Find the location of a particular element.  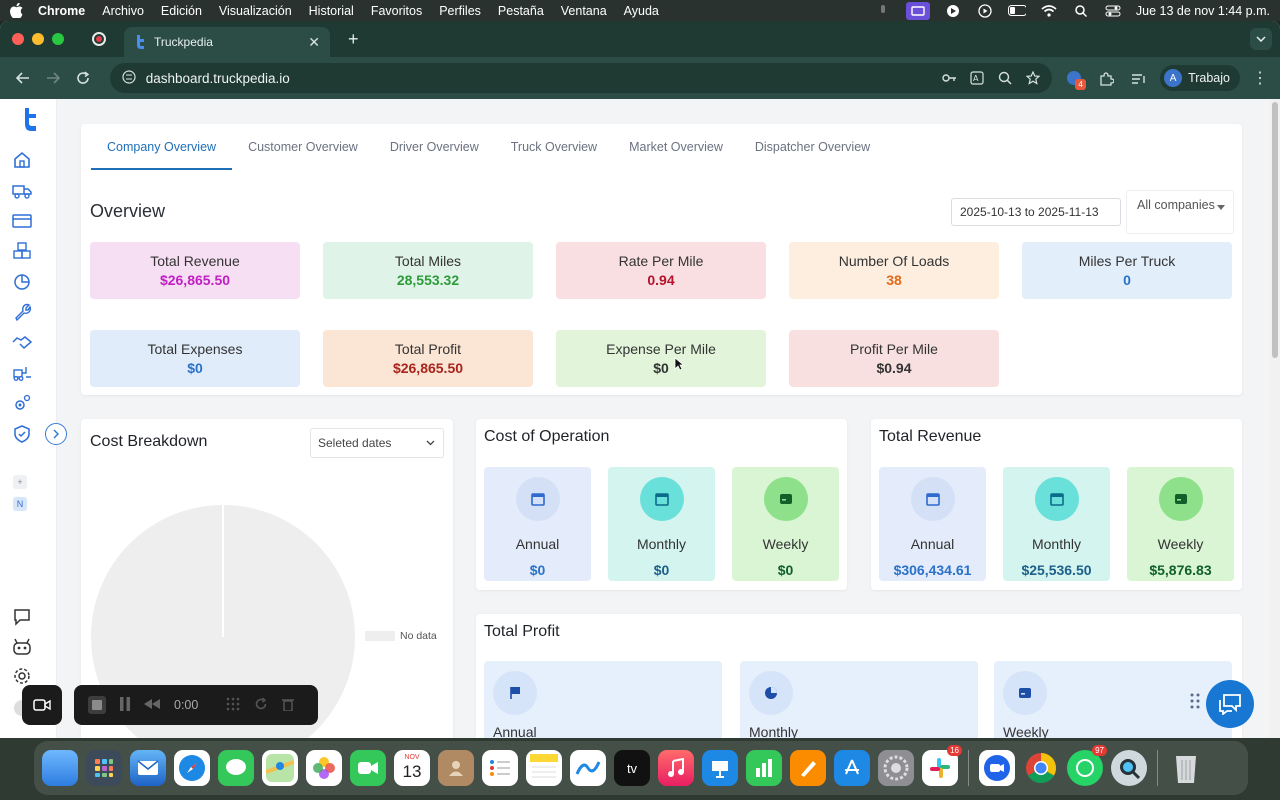

media-controls-icon is located at coordinates (1138, 78).